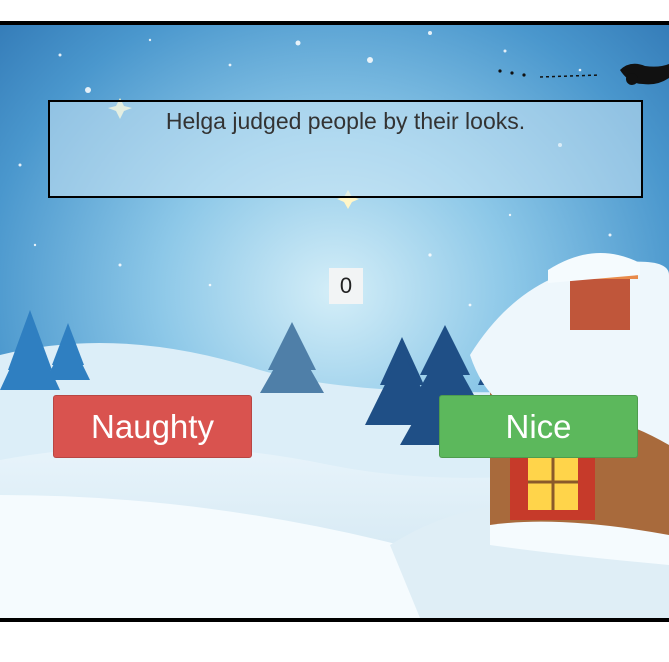  What do you see at coordinates (152, 426) in the screenshot?
I see `naughty-button: Naughty` at bounding box center [152, 426].